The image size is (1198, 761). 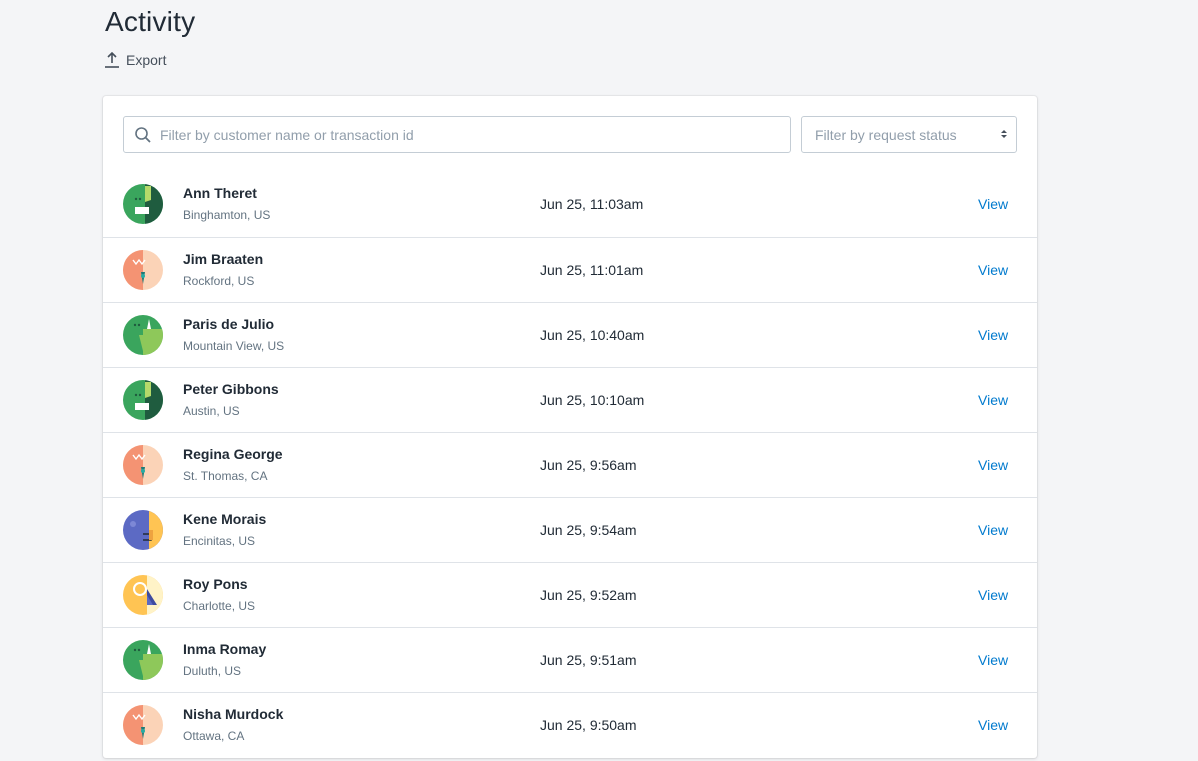 I want to click on customer-location: St. Thomas, CA, so click(x=225, y=476).